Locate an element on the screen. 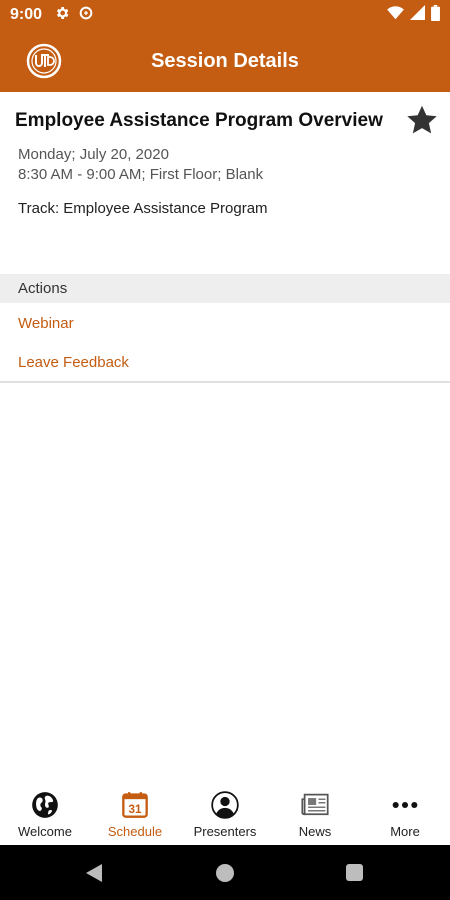 This screenshot has width=450, height=900. page-title: Session Details is located at coordinates (225, 60).